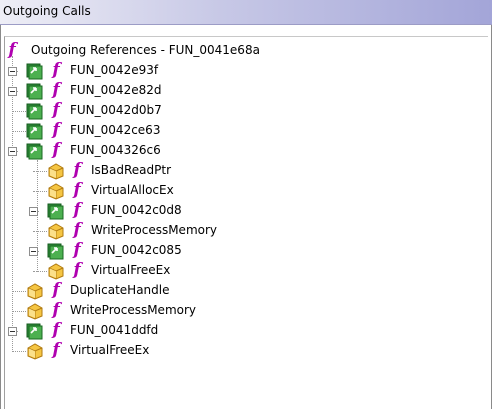  Describe the element at coordinates (240, 91) in the screenshot. I see `tree-node: f FUN_0042e82d` at that location.